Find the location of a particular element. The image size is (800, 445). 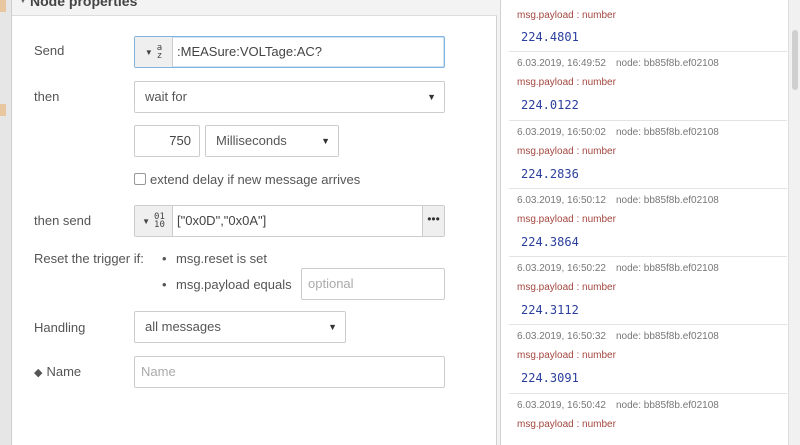

debug-message-value: 224.3112 is located at coordinates (550, 310).